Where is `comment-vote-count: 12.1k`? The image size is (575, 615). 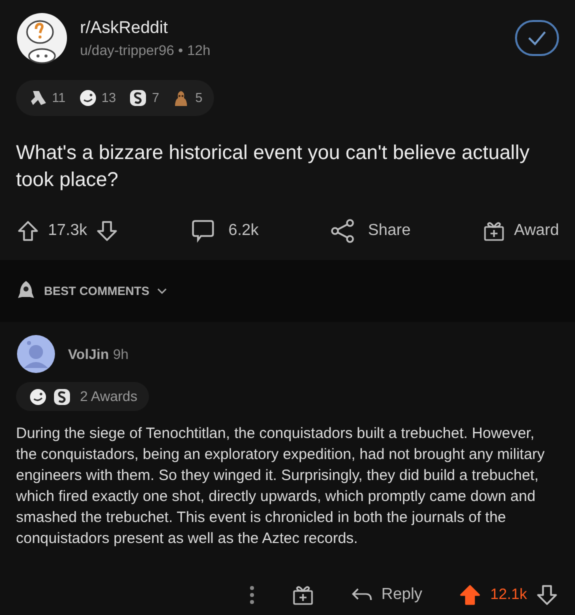 comment-vote-count: 12.1k is located at coordinates (508, 594).